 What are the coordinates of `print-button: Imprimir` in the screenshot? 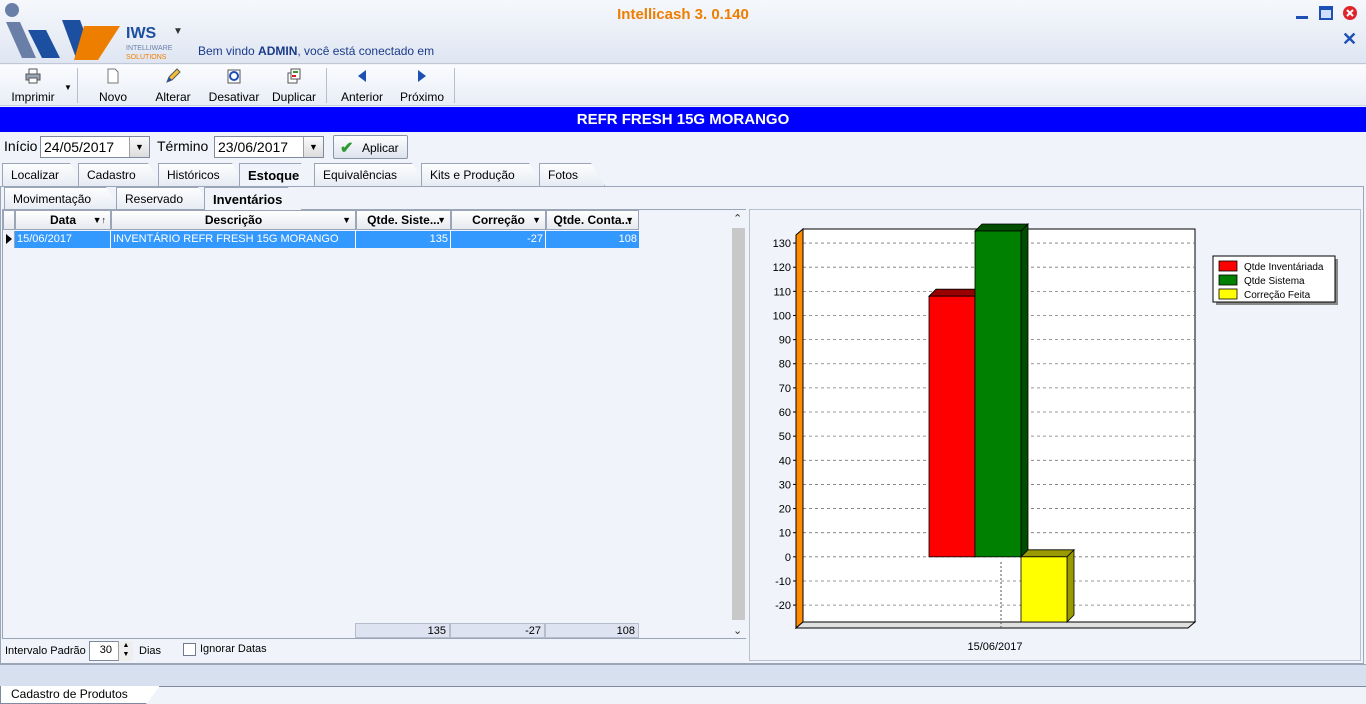 It's located at (33, 85).